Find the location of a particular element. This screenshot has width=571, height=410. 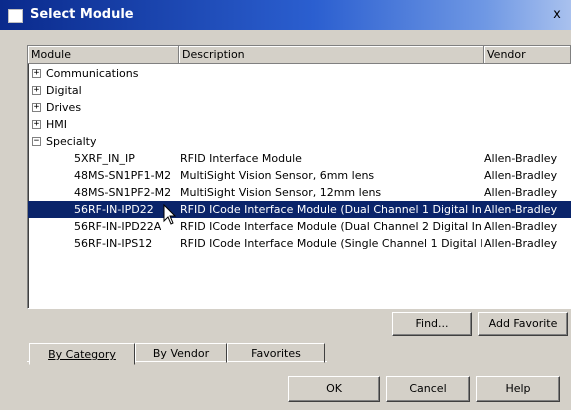

tab-by-category: By Category is located at coordinates (82, 354).